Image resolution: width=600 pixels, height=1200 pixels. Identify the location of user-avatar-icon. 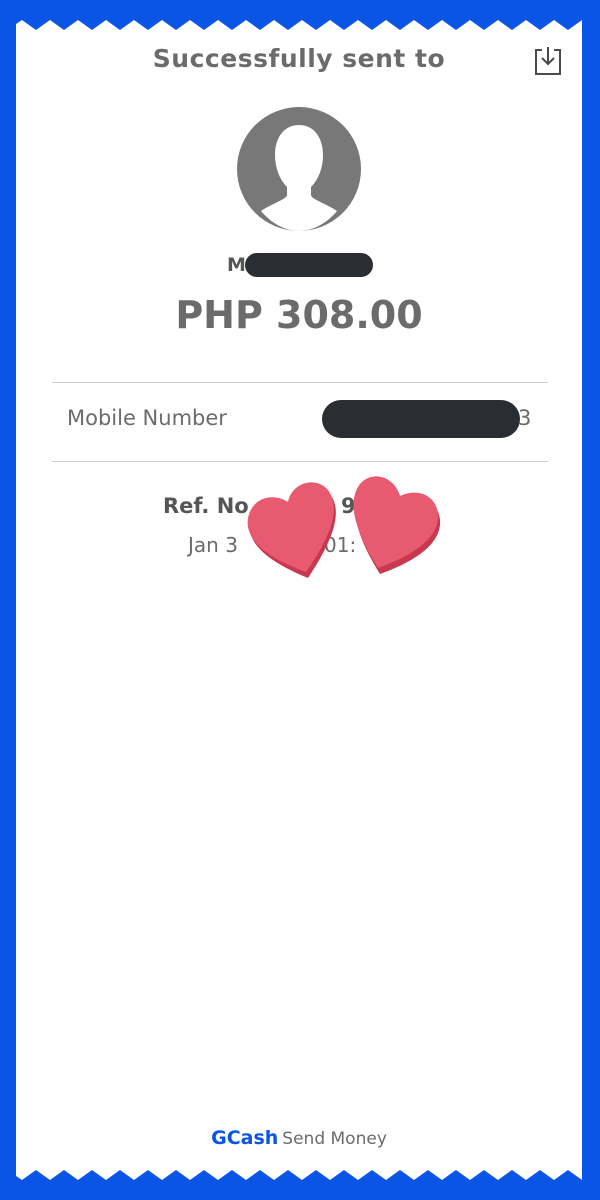
(299, 169).